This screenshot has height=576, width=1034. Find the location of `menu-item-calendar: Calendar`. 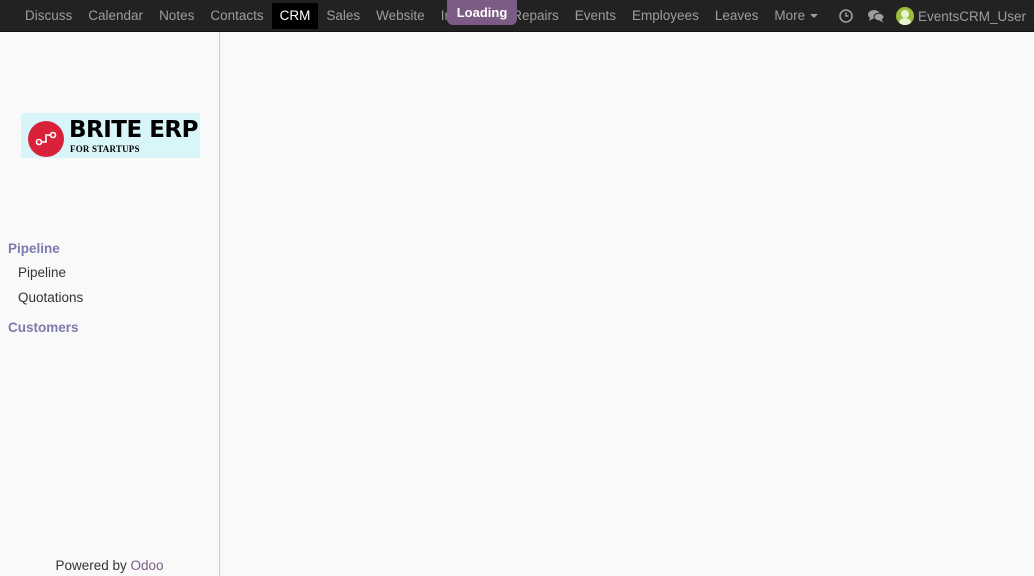

menu-item-calendar: Calendar is located at coordinates (115, 16).